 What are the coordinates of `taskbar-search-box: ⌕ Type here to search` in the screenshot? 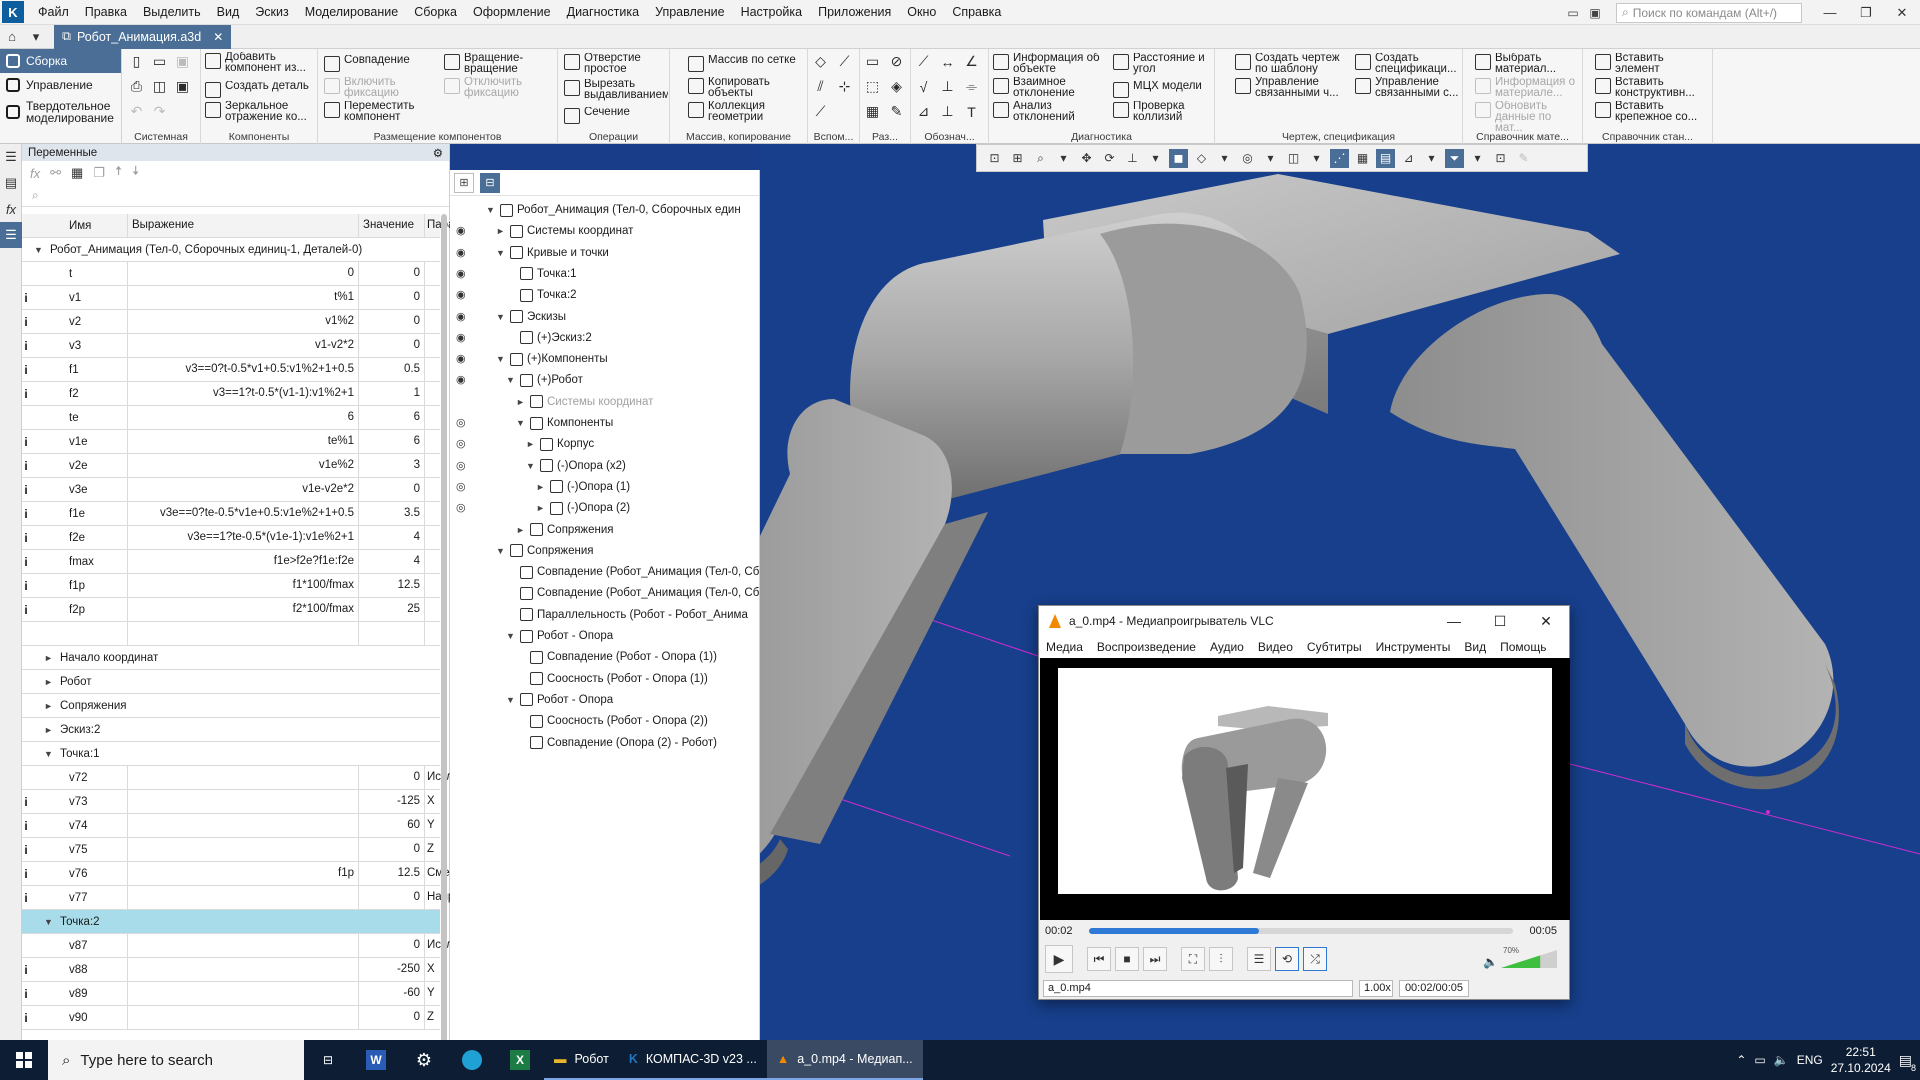 It's located at (176, 1060).